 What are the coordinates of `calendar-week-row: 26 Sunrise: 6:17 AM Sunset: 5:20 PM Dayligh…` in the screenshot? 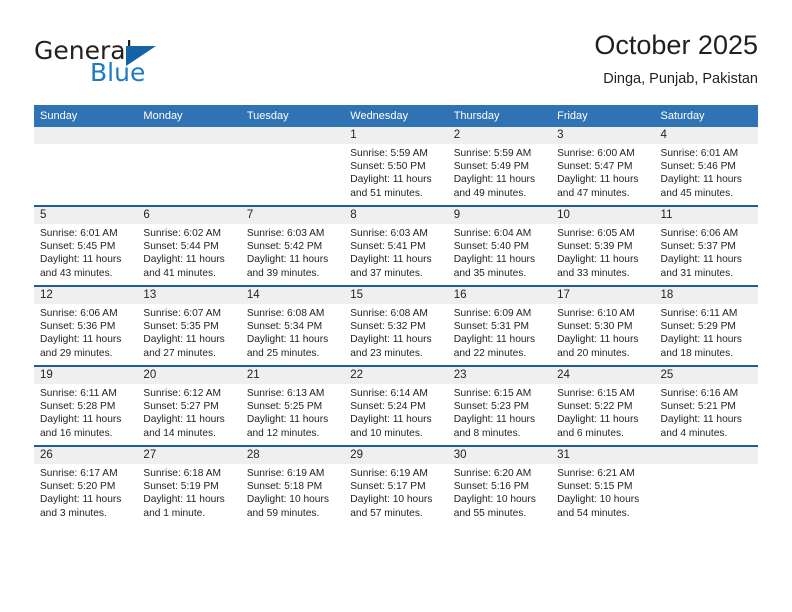 It's located at (396, 485).